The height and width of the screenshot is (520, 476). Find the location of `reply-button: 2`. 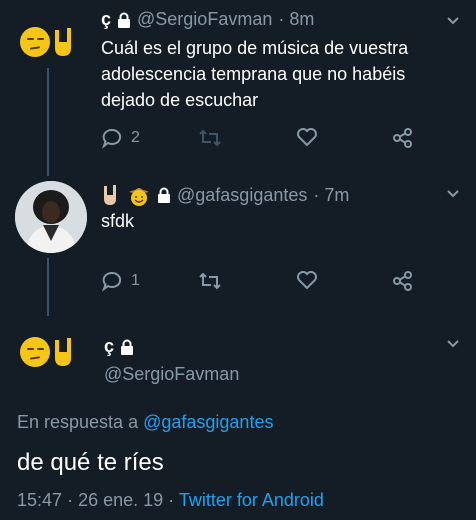

reply-button: 2 is located at coordinates (120, 138).